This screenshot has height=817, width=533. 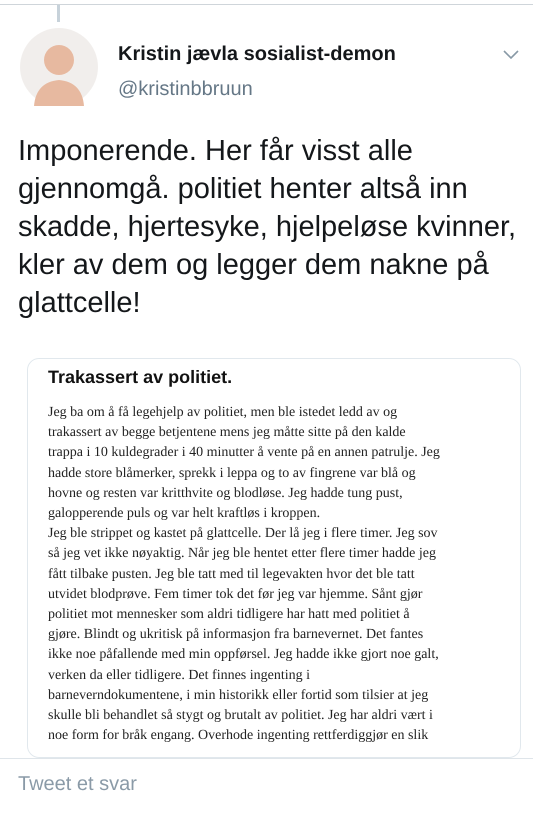 What do you see at coordinates (310, 54) in the screenshot?
I see `author-name: Kristin jævla sosialist-demon` at bounding box center [310, 54].